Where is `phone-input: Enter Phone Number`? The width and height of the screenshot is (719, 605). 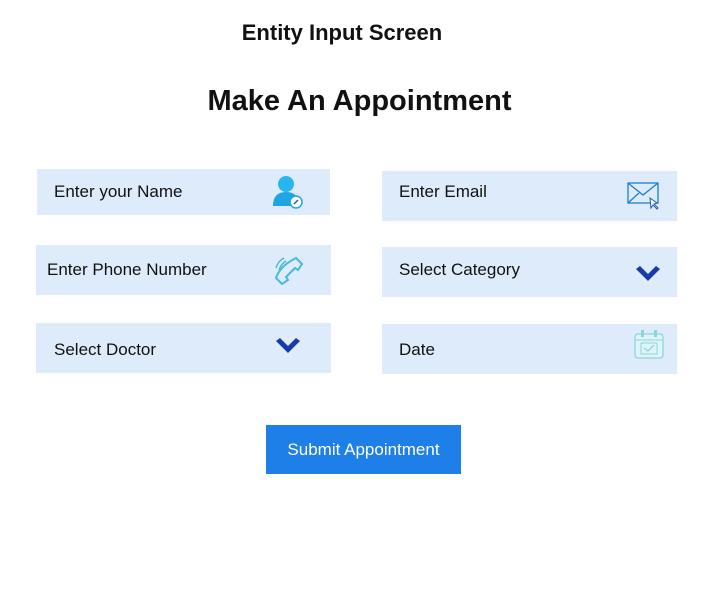 phone-input: Enter Phone Number is located at coordinates (183, 270).